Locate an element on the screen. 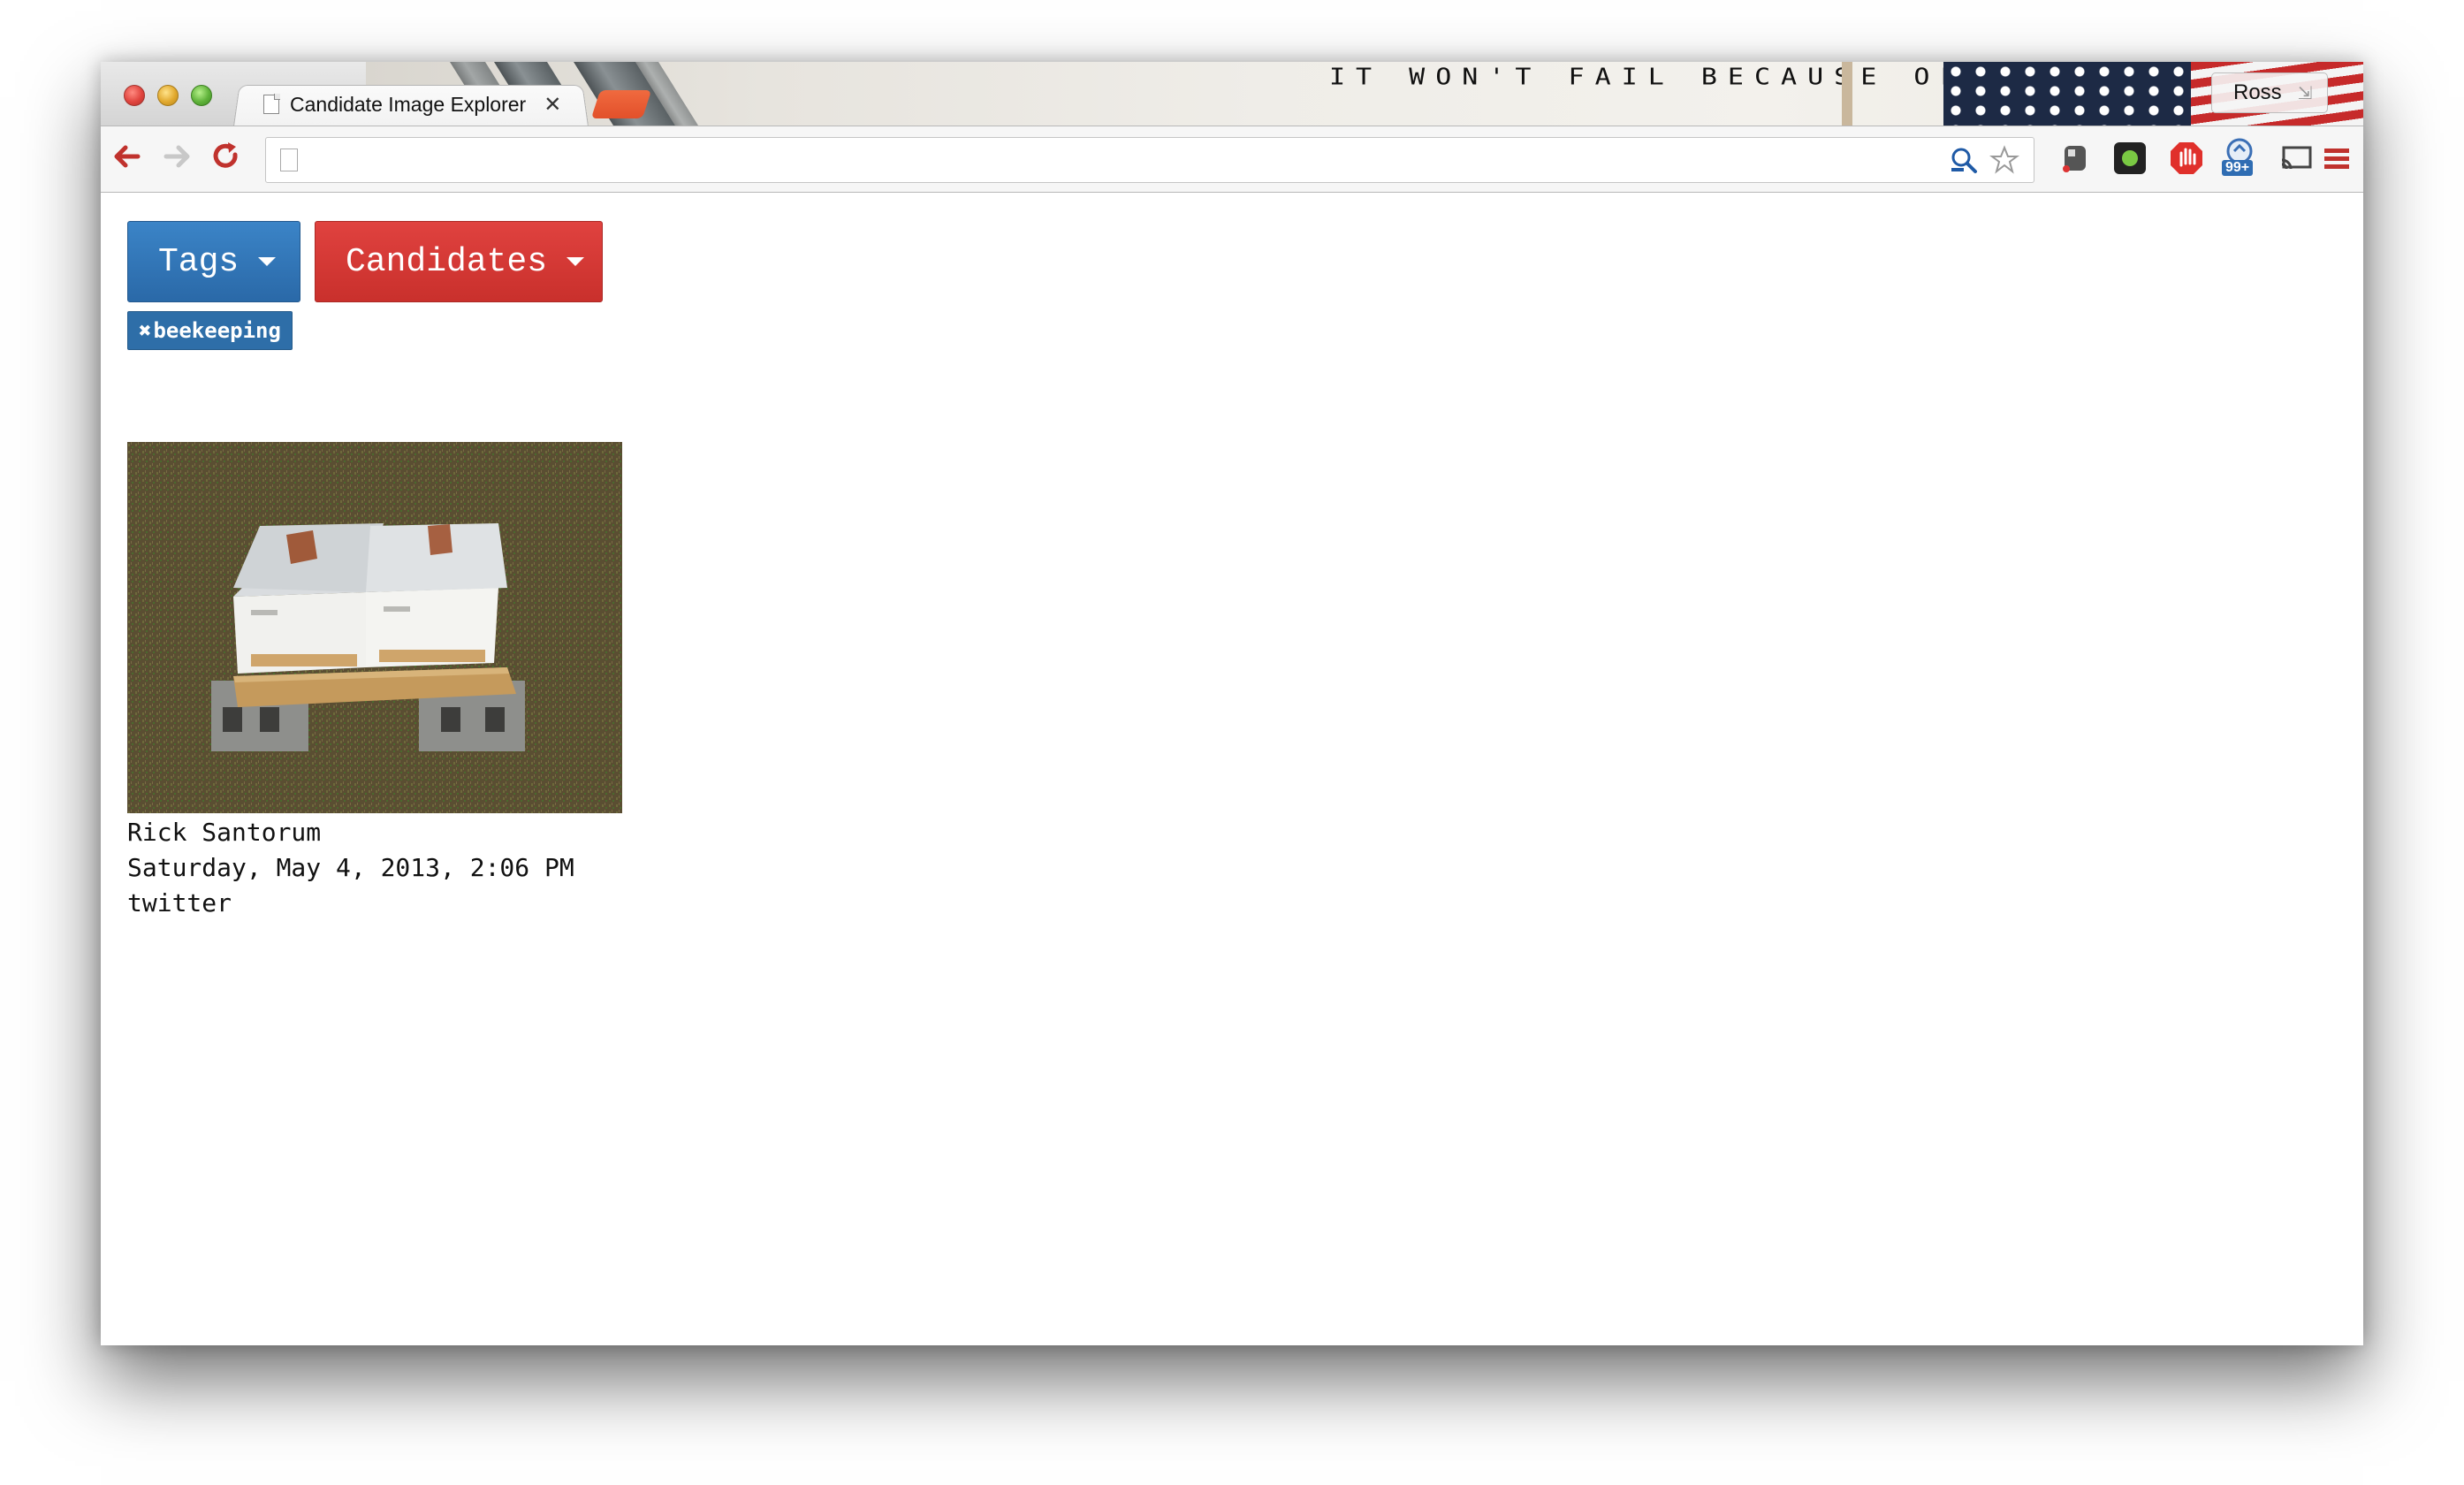  tags-dropdown-button: Tags is located at coordinates (214, 261).